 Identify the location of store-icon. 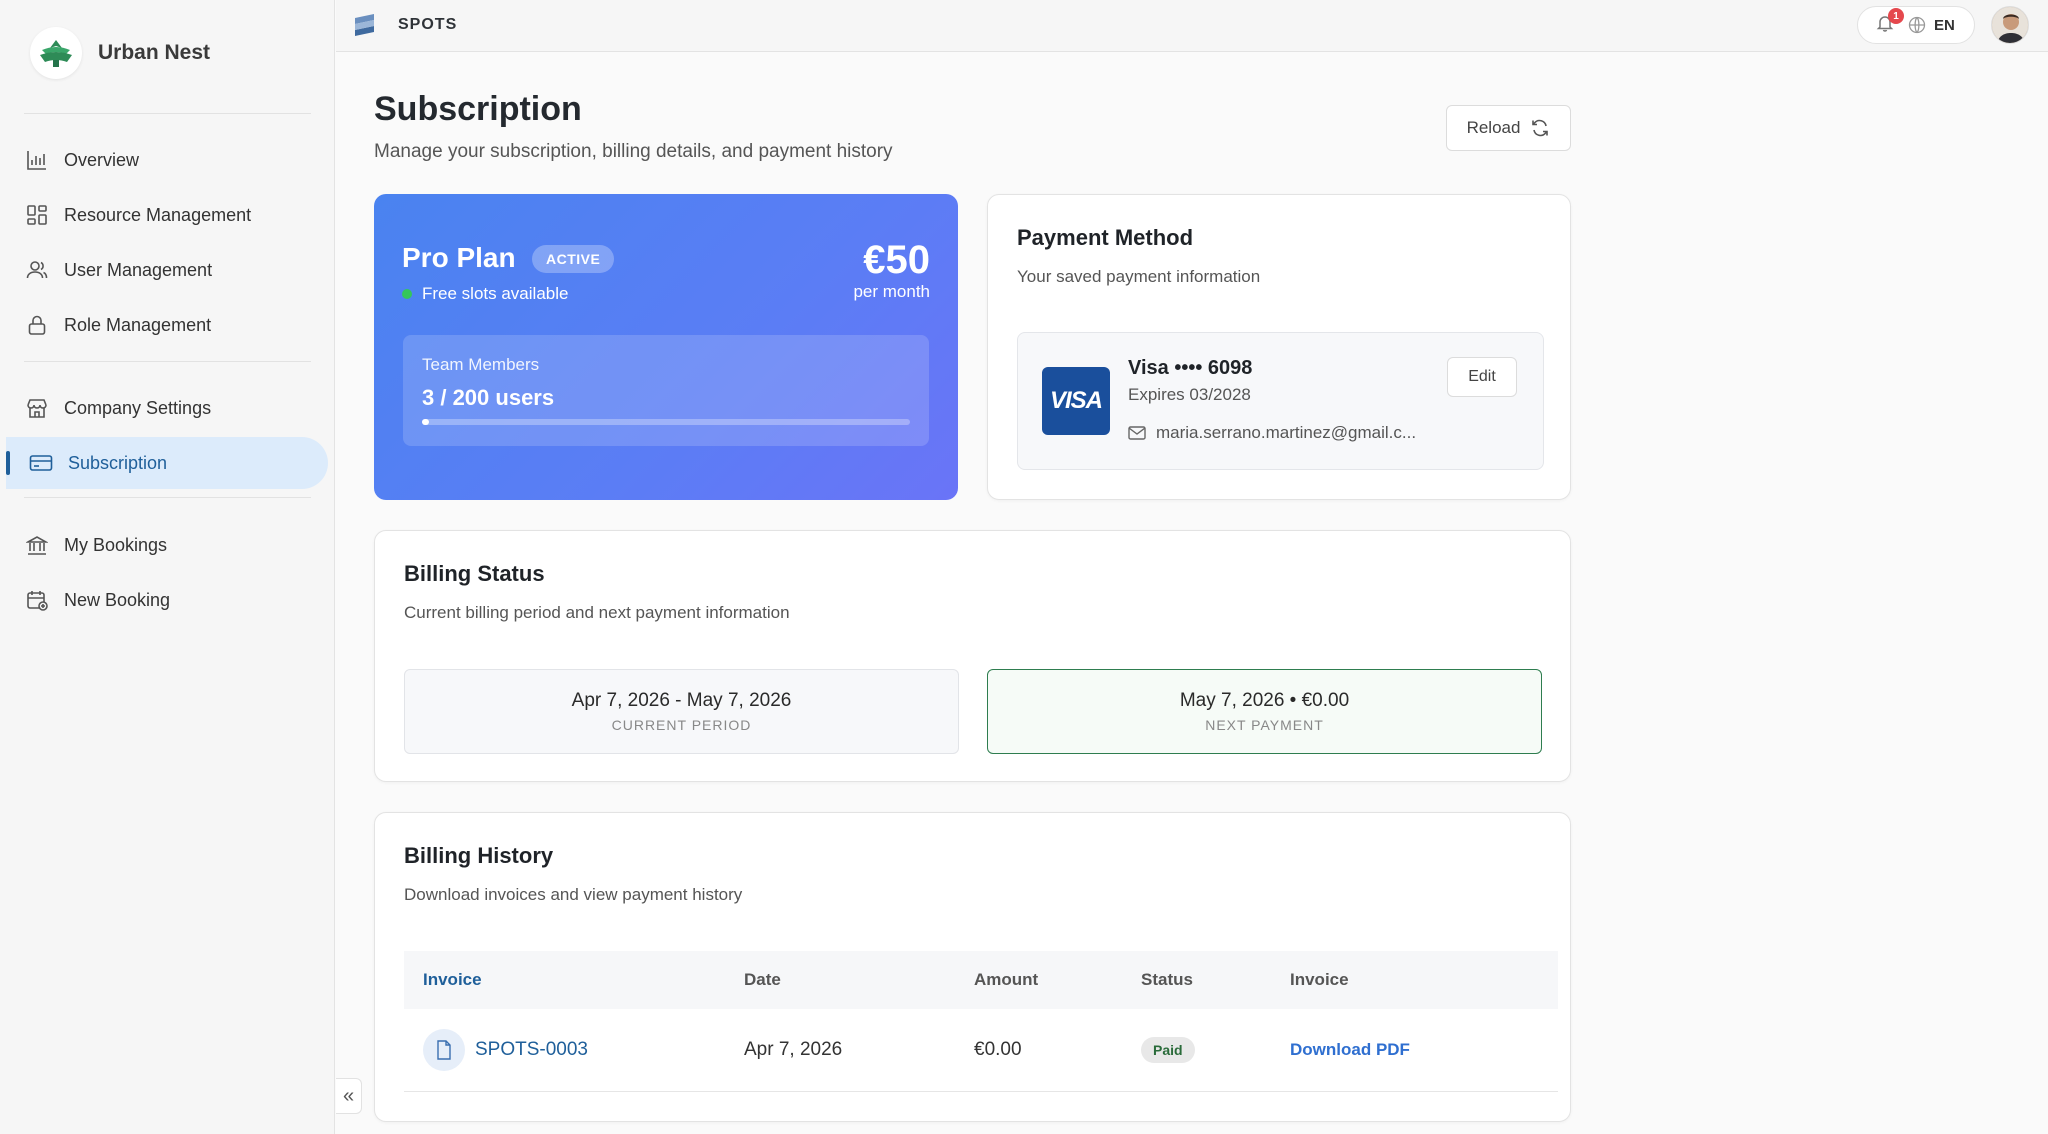
(37, 408).